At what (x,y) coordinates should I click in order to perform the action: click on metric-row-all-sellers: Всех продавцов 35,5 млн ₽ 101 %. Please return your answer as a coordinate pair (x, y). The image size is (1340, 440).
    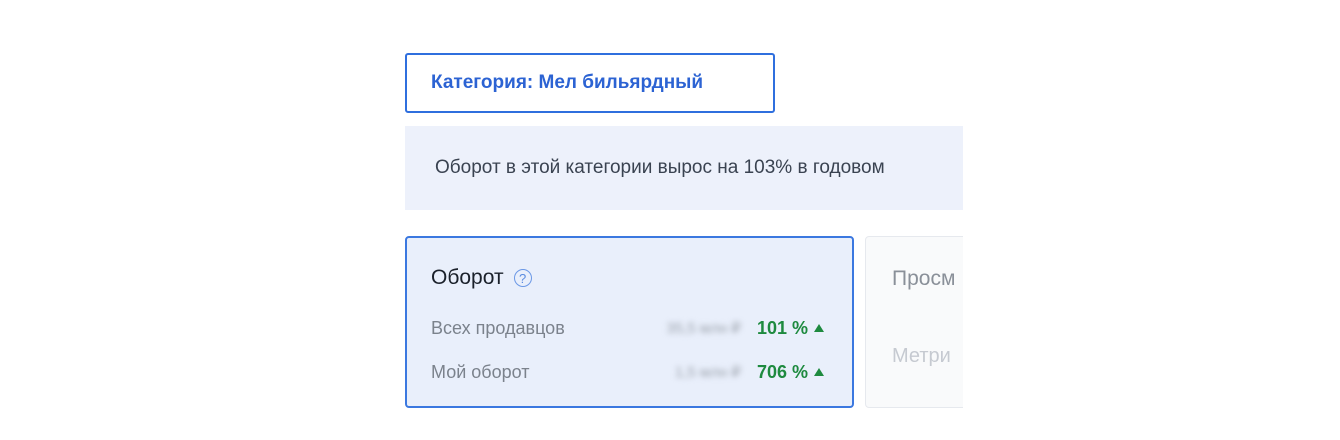
    Looking at the image, I should click on (627, 328).